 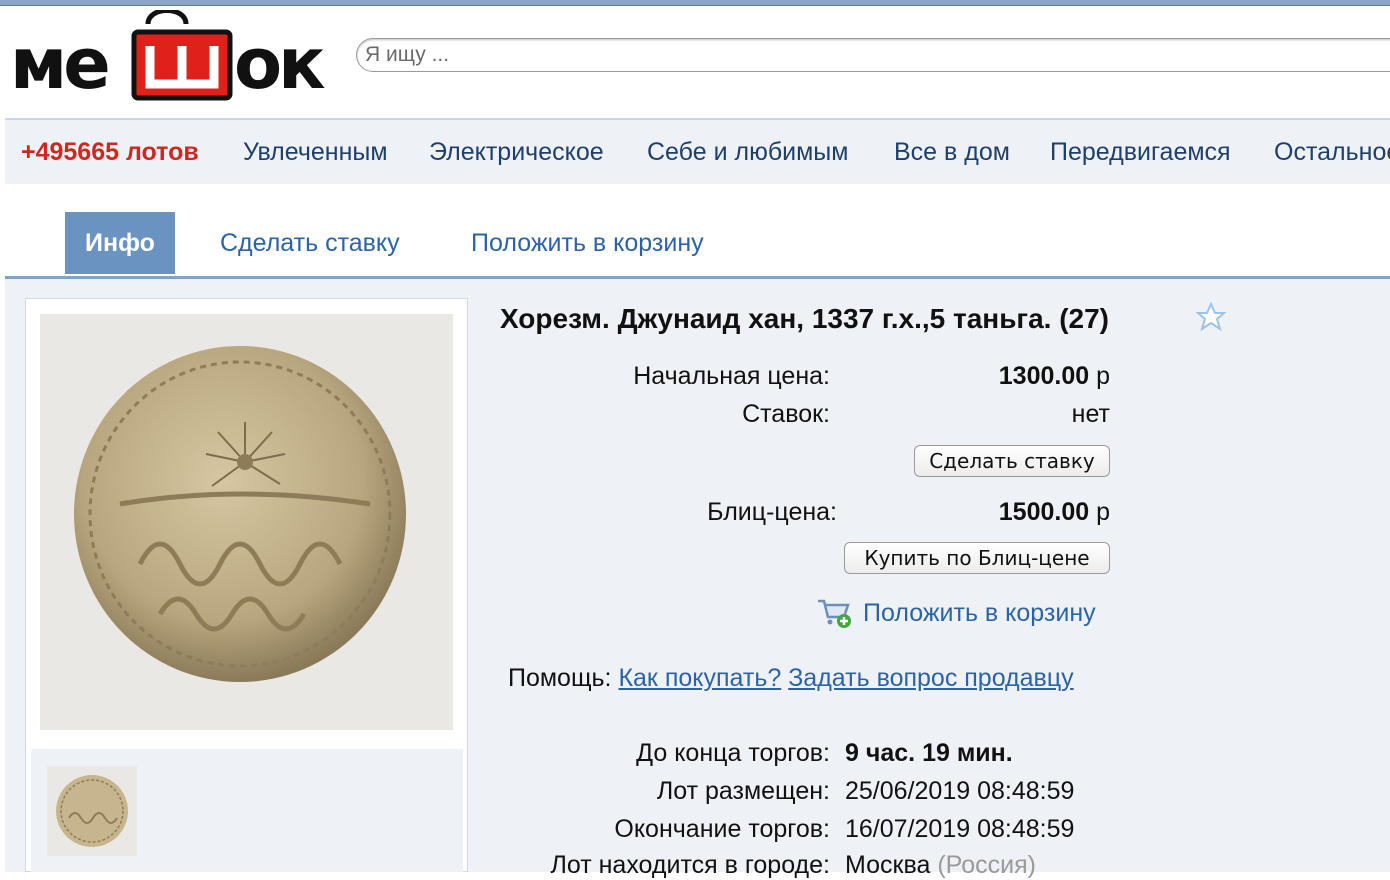 What do you see at coordinates (930, 678) in the screenshot?
I see `ask-seller-link: Задать вопрос продавцу` at bounding box center [930, 678].